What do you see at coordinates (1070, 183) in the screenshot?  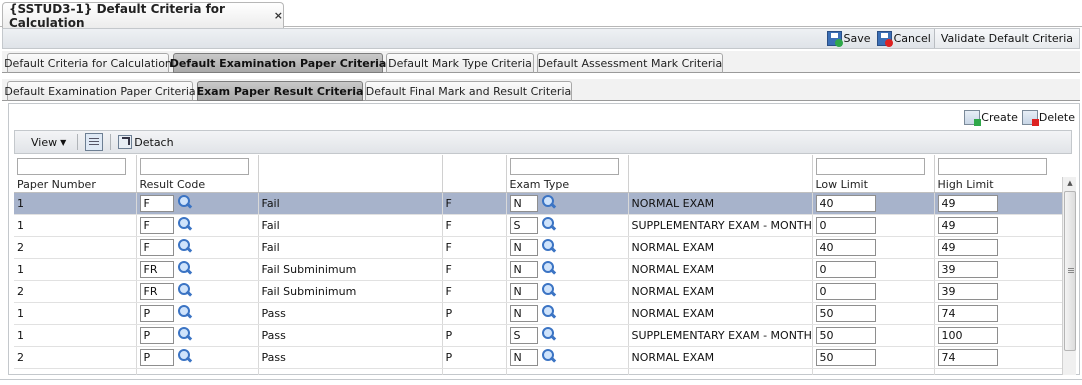 I see `scroll-up-icon: ▲` at bounding box center [1070, 183].